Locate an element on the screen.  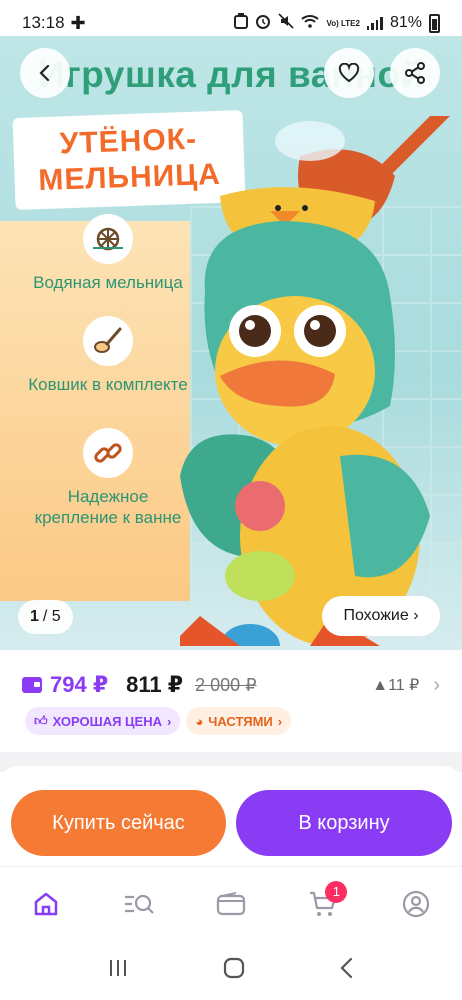
home-icon is located at coordinates (46, 903).